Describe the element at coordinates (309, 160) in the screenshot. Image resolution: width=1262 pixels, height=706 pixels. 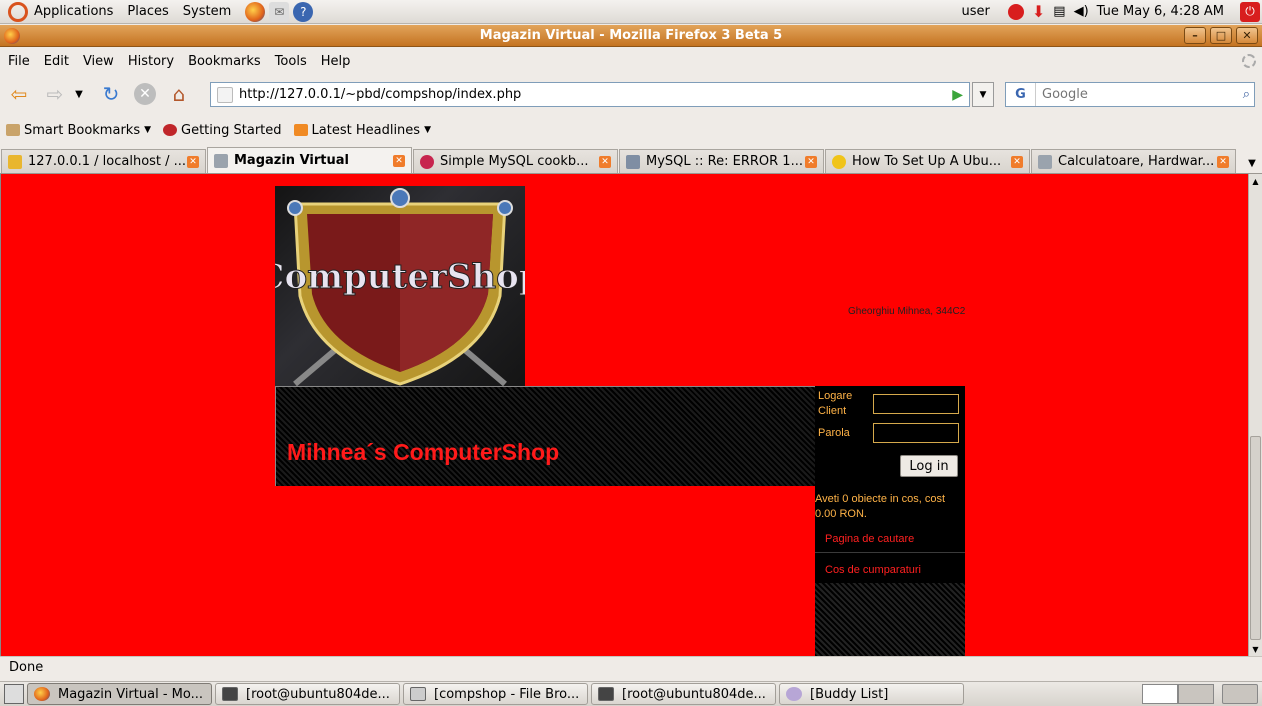
I see `tab-magazin-virtual: Magazin Virtual ✕` at that location.